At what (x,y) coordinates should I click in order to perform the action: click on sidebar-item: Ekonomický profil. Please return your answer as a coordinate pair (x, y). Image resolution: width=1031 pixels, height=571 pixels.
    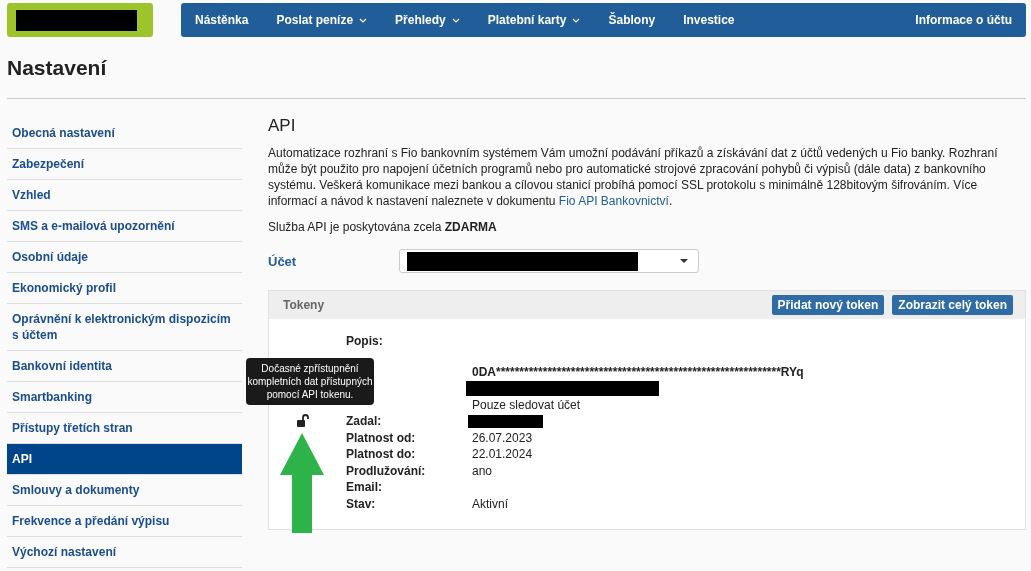
    Looking at the image, I should click on (124, 288).